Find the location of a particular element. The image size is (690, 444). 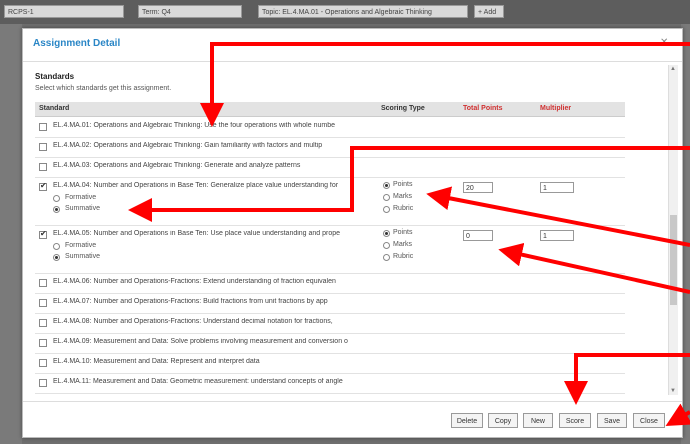

save-button: Save is located at coordinates (612, 420).